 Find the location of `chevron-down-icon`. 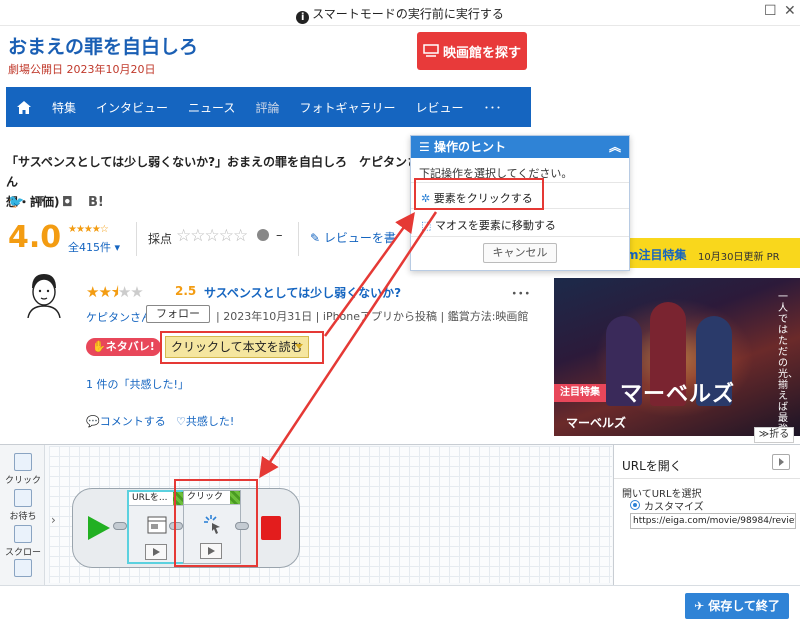

chevron-down-icon is located at coordinates (299, 346).